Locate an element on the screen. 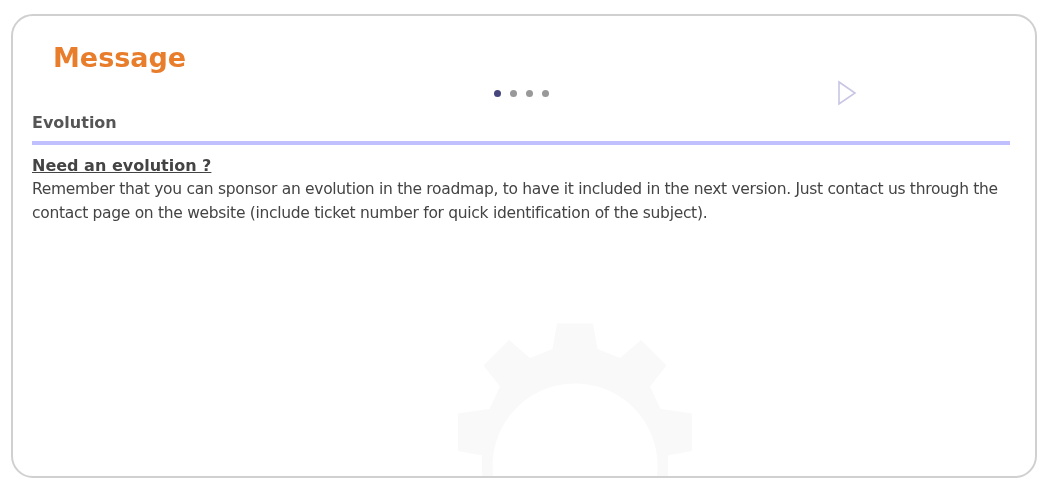 Image resolution: width=1037 pixels, height=480 pixels. message-text: Remember that you can sponsor an evolution in the roadmap, to have it included in the next version. Just contact us through the contact page on the website (include ticket number for quick identification of the subject). is located at coordinates (515, 201).